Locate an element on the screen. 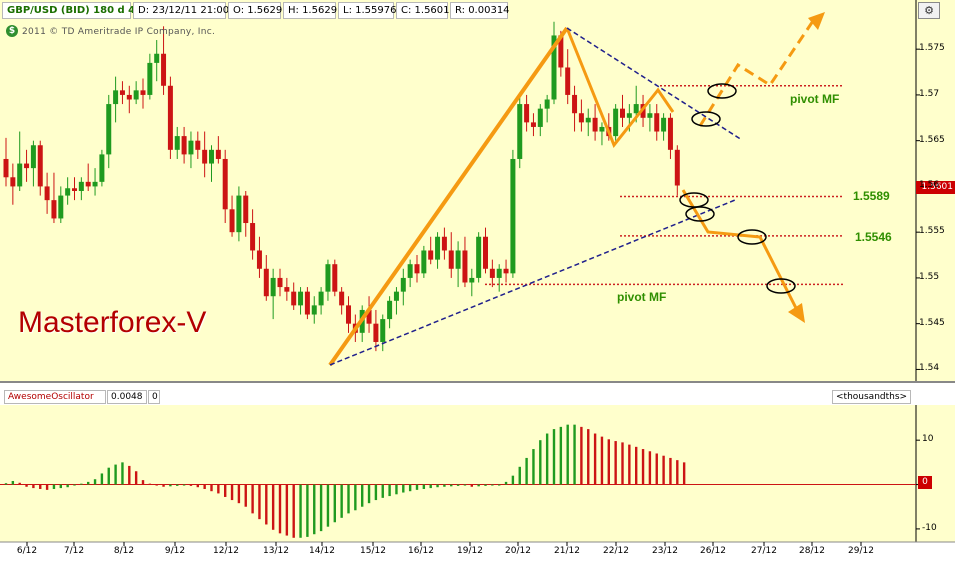 Image resolution: width=955 pixels, height=561 pixels. time-tick-label: 12/12 is located at coordinates (226, 551).